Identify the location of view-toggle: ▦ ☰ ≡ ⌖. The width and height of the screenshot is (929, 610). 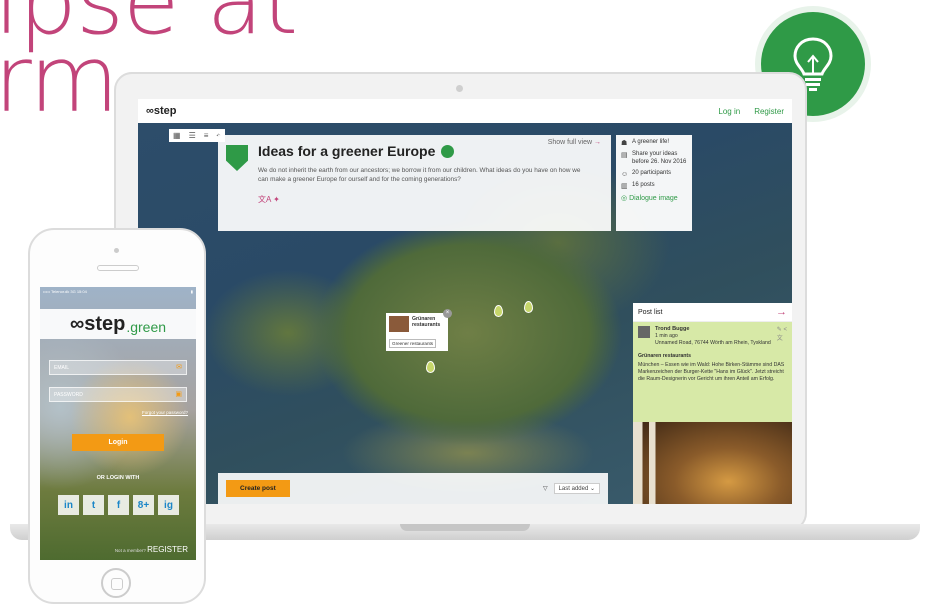
(197, 135).